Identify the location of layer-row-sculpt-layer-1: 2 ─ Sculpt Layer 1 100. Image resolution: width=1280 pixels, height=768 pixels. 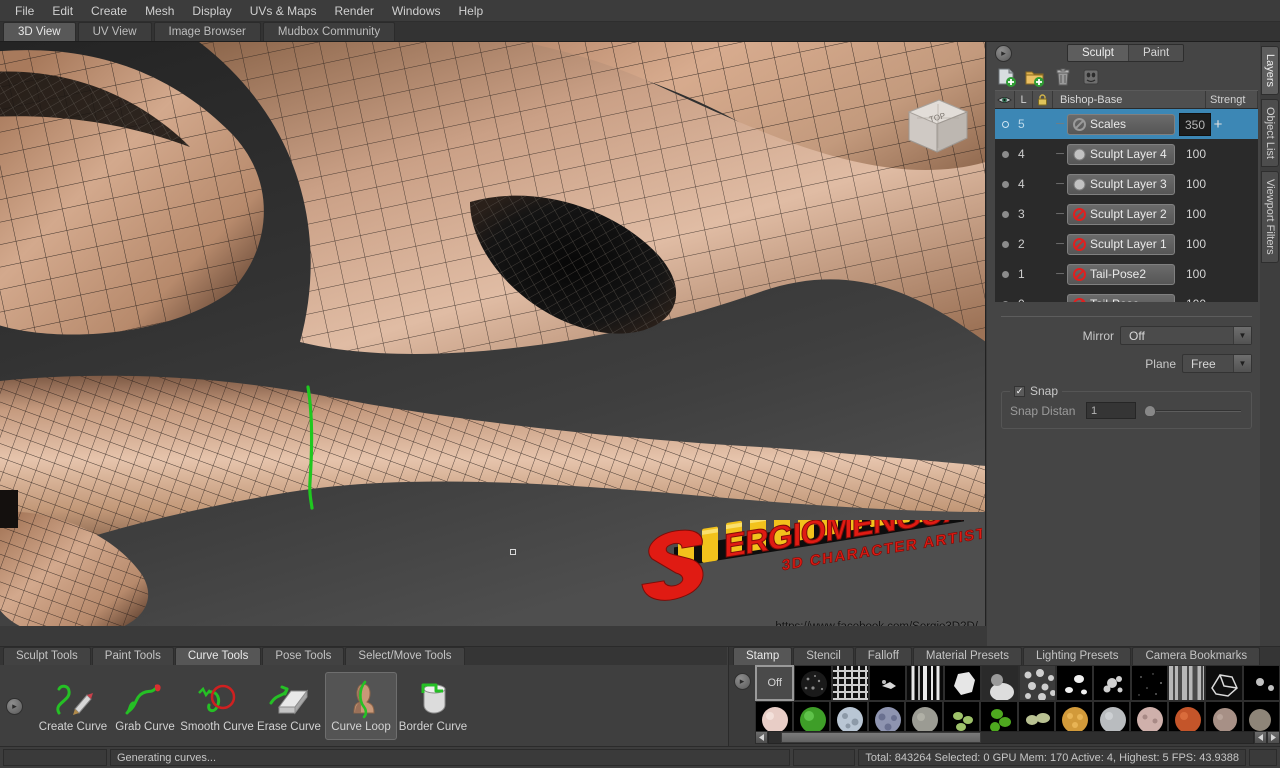
(1126, 244).